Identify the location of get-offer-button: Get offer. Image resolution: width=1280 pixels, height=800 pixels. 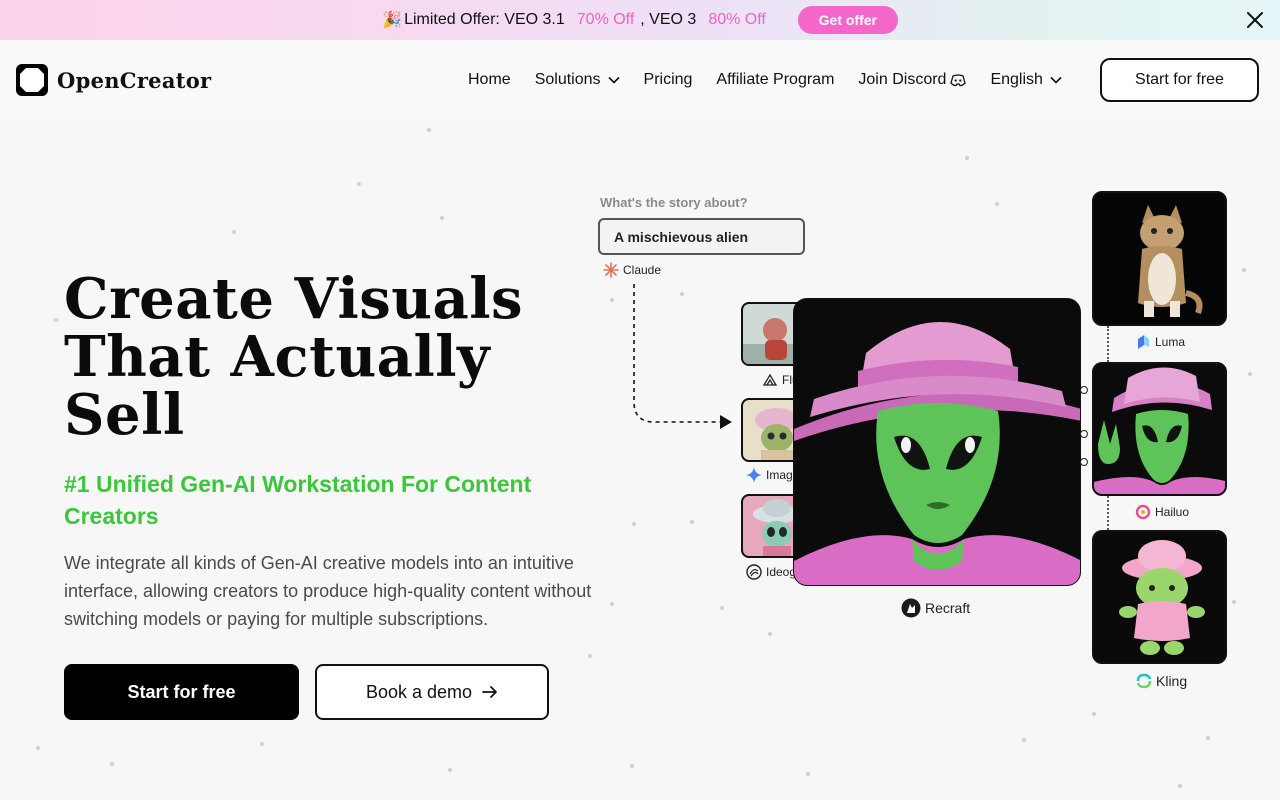
(847, 20).